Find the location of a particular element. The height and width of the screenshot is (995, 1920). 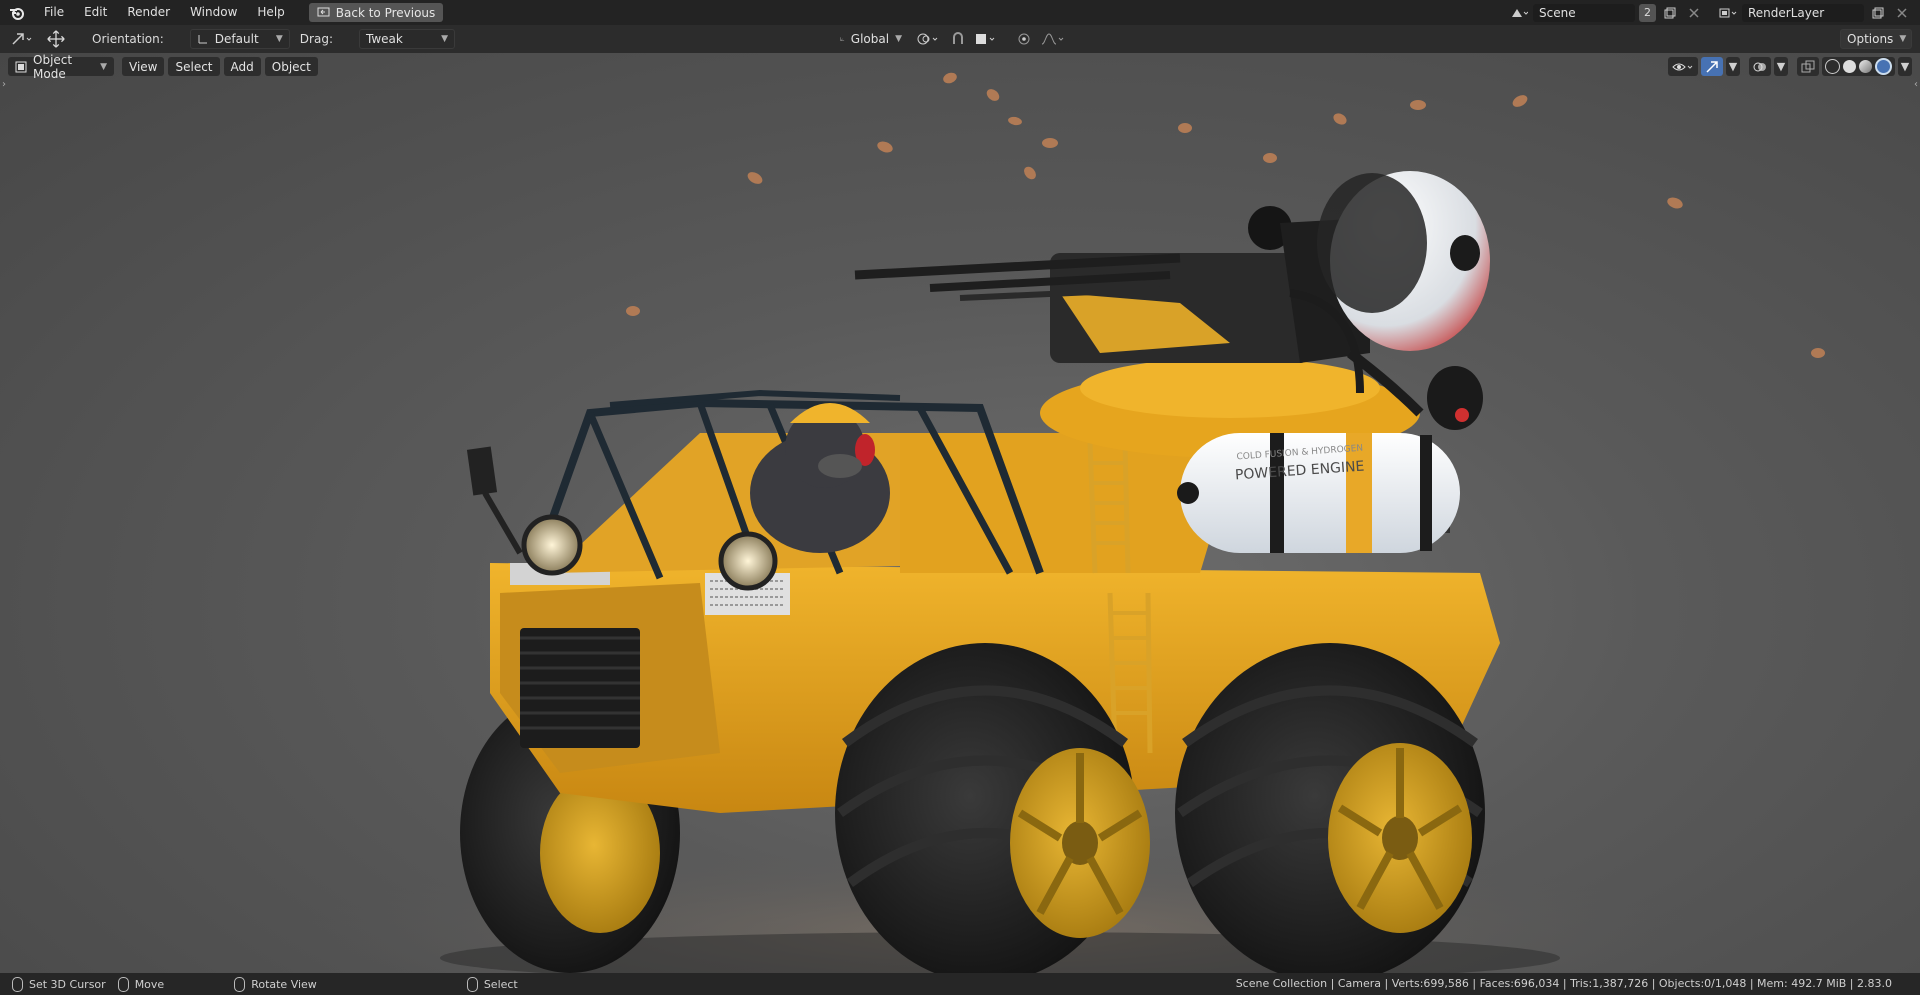

status-rotate-label: Rotate View is located at coordinates (284, 984).